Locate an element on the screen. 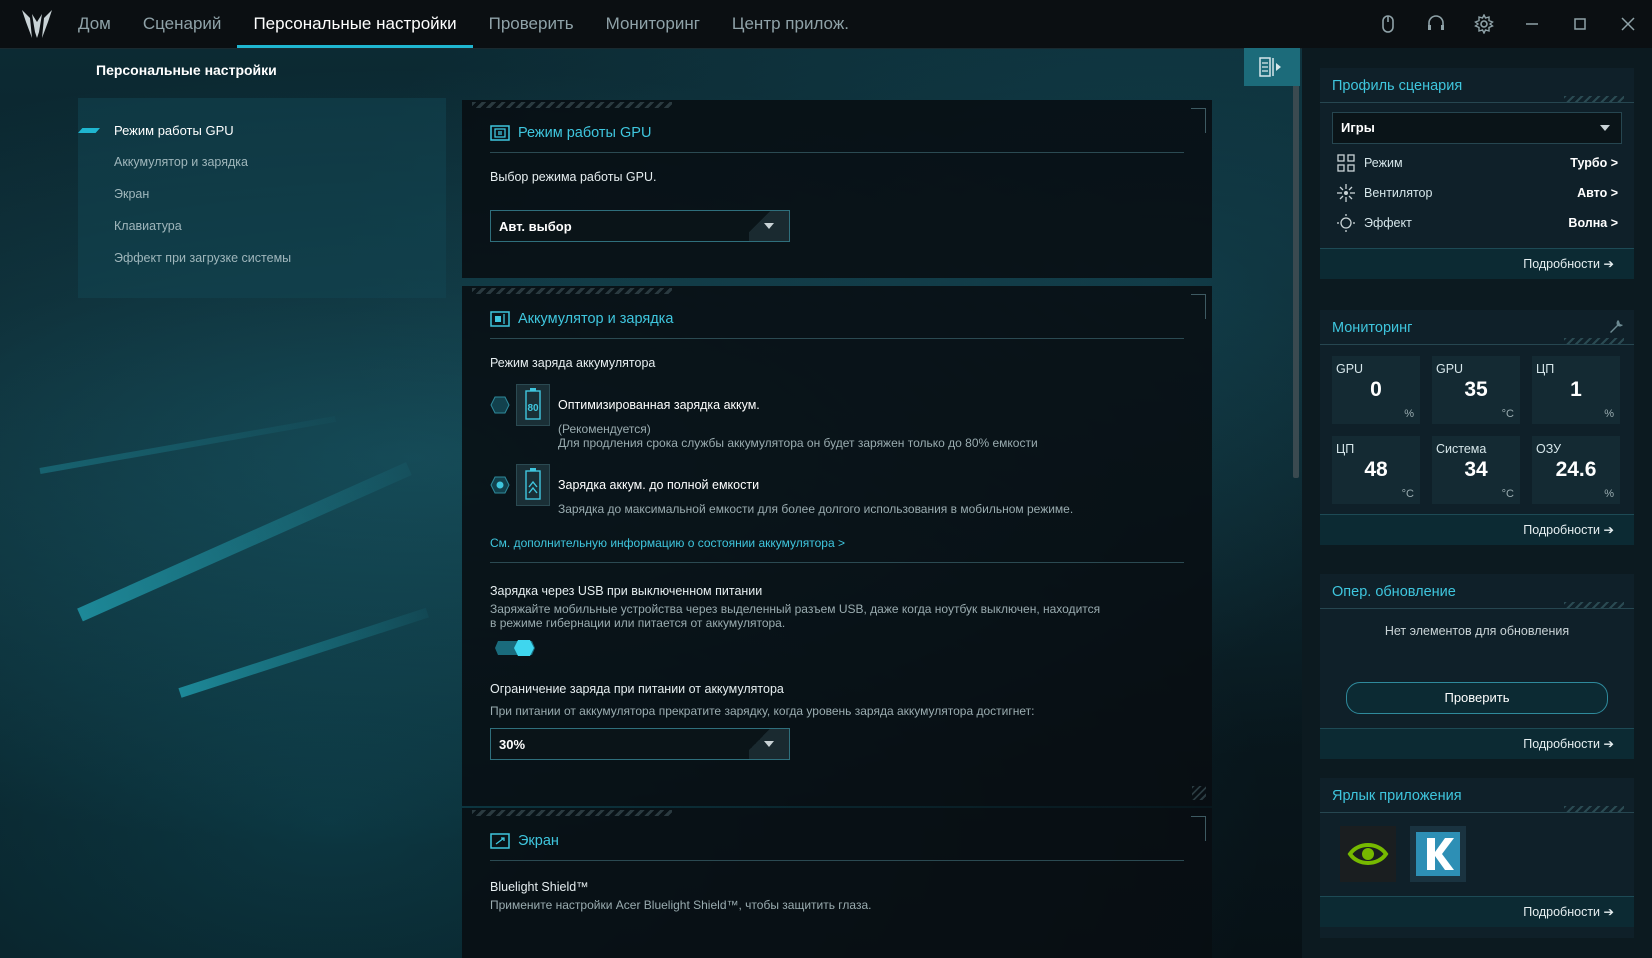  charge-limit-value: 30% is located at coordinates (512, 744).